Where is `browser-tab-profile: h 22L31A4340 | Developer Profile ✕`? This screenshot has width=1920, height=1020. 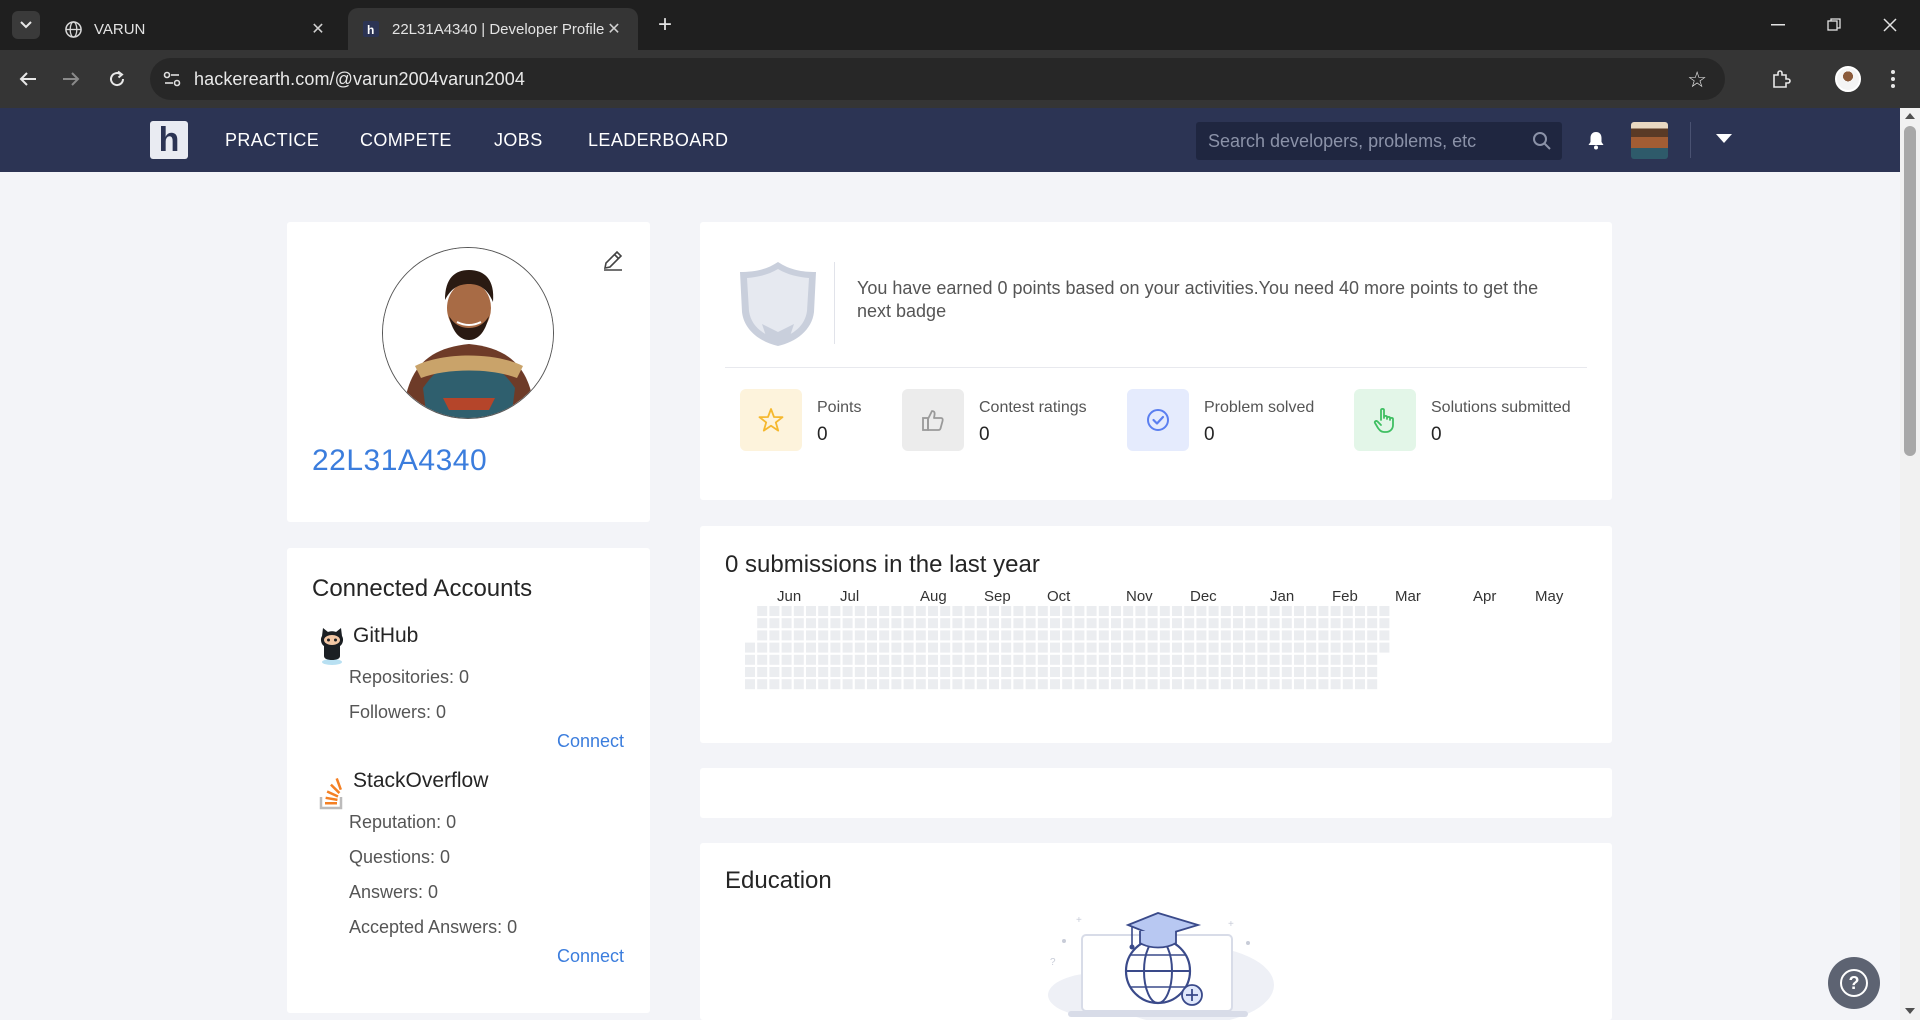
browser-tab-profile: h 22L31A4340 | Developer Profile ✕ is located at coordinates (493, 29).